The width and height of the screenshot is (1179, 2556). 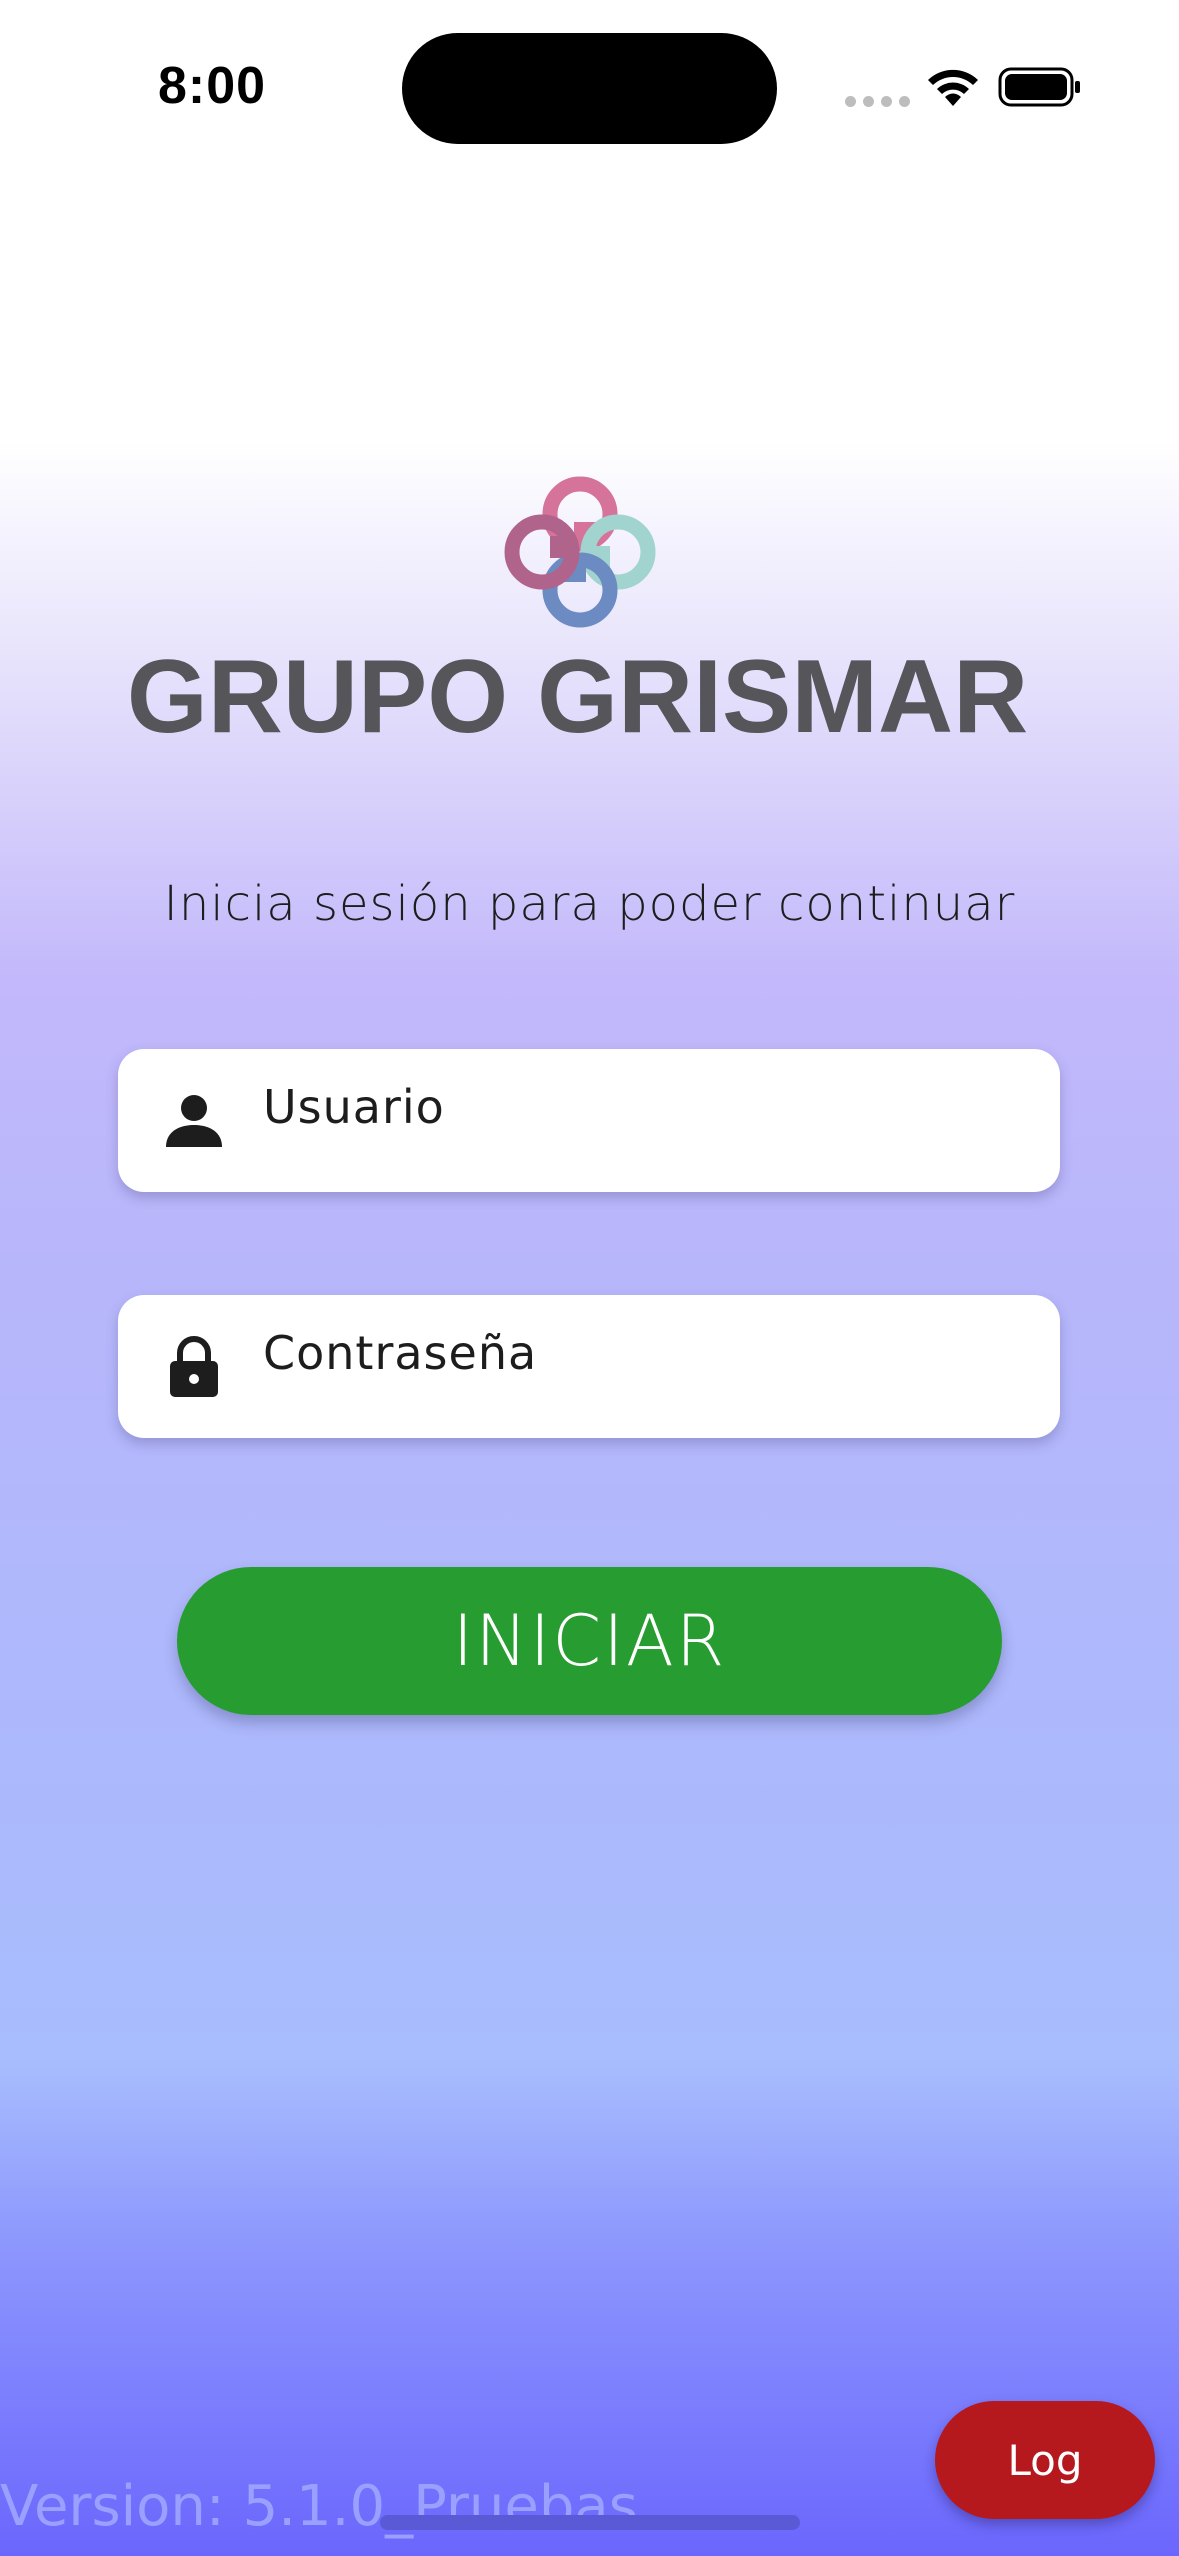 I want to click on username-field, so click(x=589, y=1120).